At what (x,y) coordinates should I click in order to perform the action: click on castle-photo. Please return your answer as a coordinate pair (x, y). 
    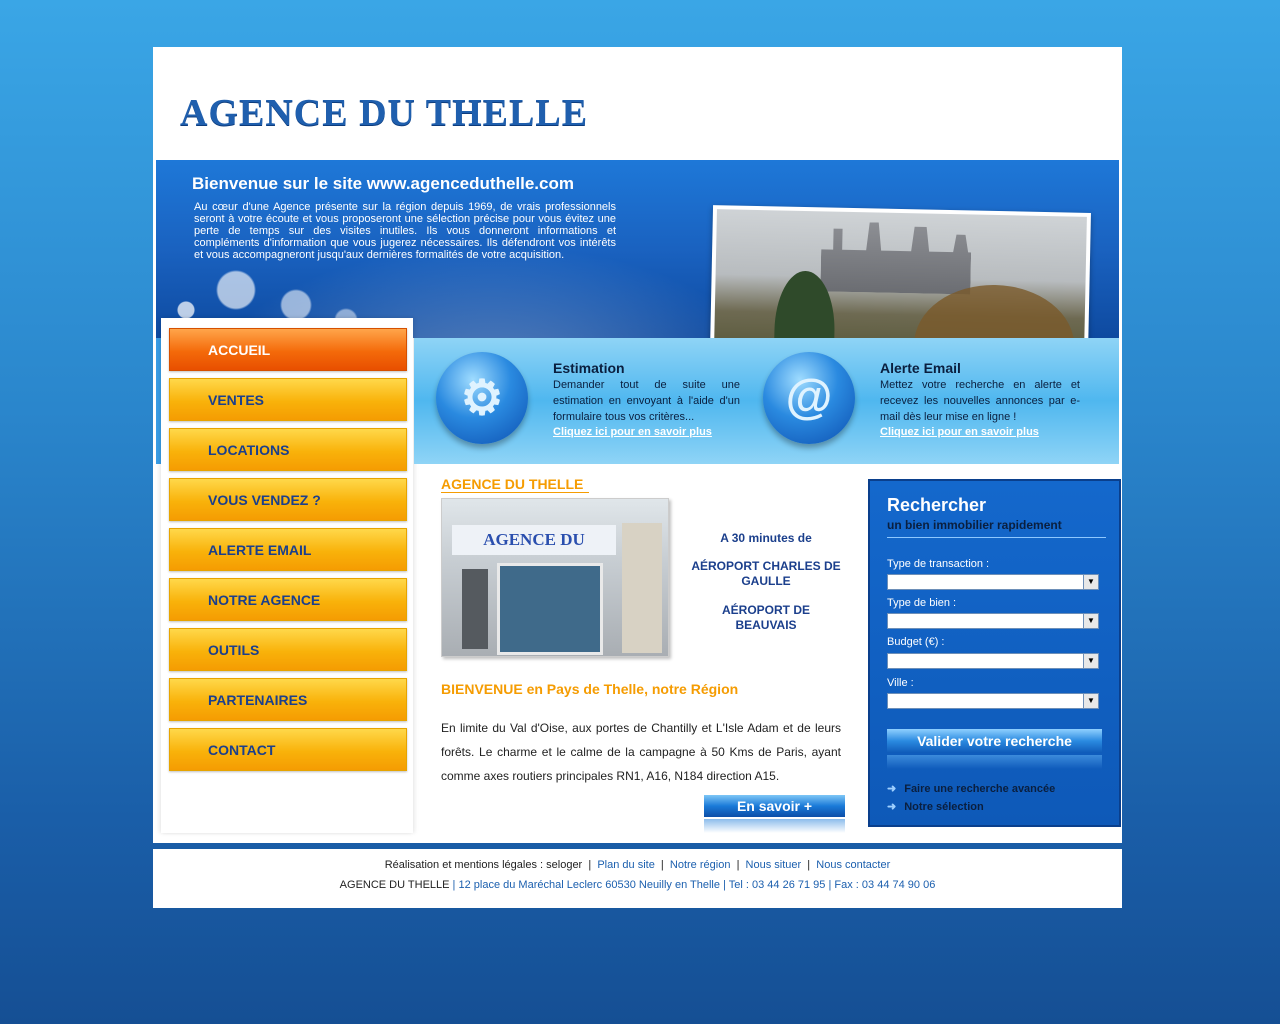
    Looking at the image, I should click on (900, 271).